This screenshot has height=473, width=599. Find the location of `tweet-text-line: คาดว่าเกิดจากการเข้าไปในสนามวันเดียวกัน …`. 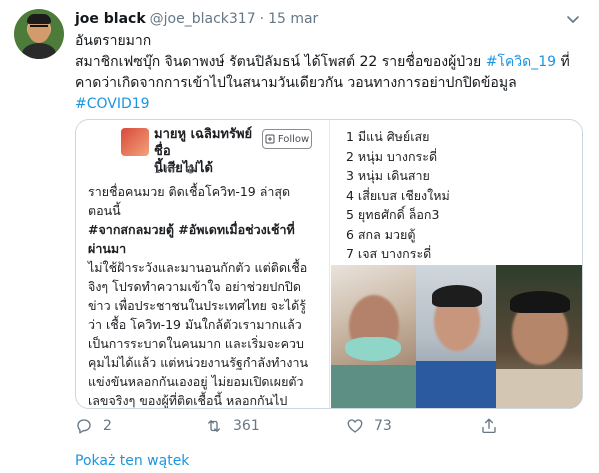

tweet-text-line: คาดว่าเกิดจากการเข้าไปในสนามวันเดียวกัน … is located at coordinates (325, 83).